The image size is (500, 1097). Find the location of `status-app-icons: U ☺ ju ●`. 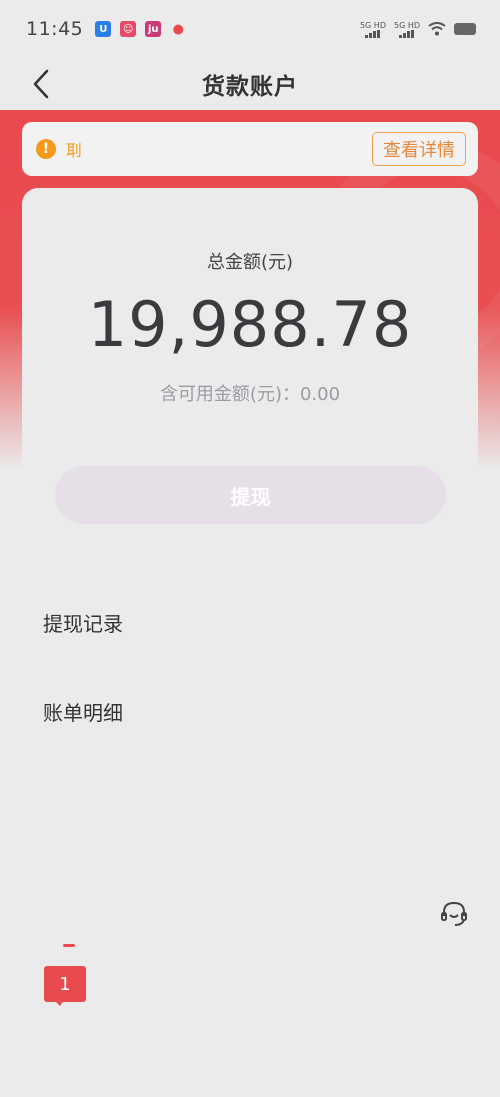

status-app-icons: U ☺ ju ● is located at coordinates (140, 29).